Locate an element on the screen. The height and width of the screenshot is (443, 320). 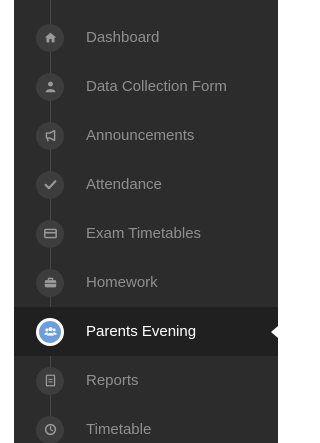
home-icon is located at coordinates (50, 37).